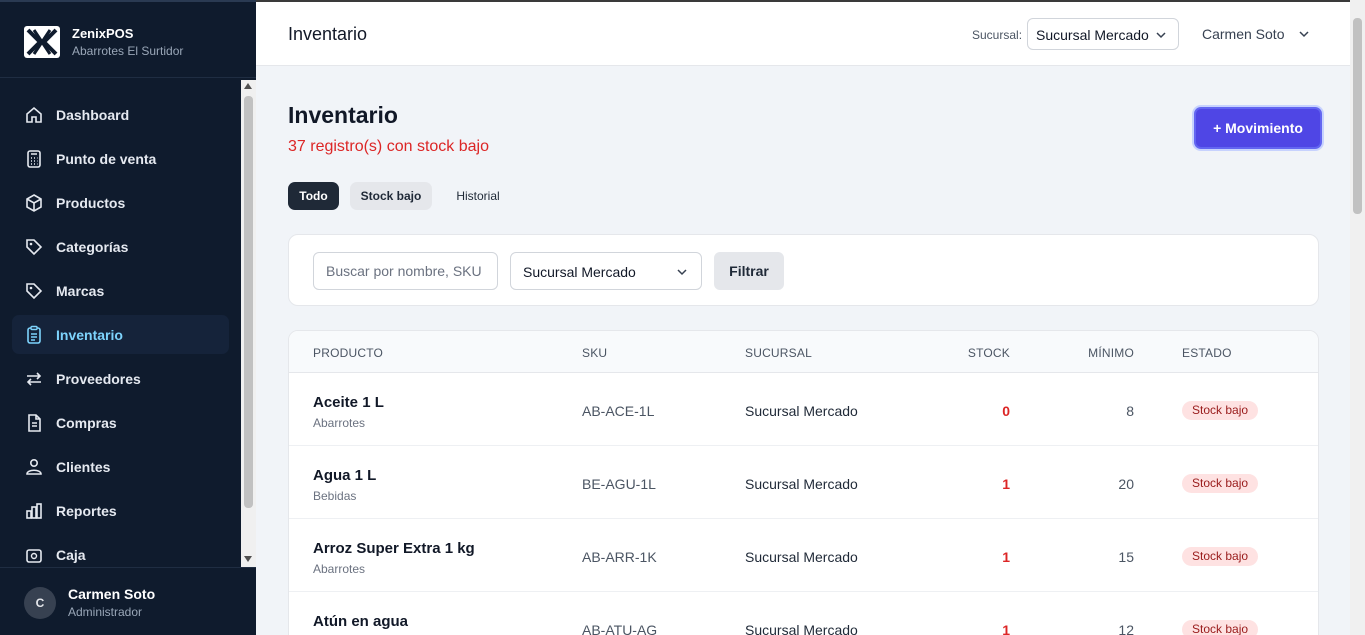 The image size is (1365, 635). I want to click on user-menu: Carmen Soto, so click(1255, 34).